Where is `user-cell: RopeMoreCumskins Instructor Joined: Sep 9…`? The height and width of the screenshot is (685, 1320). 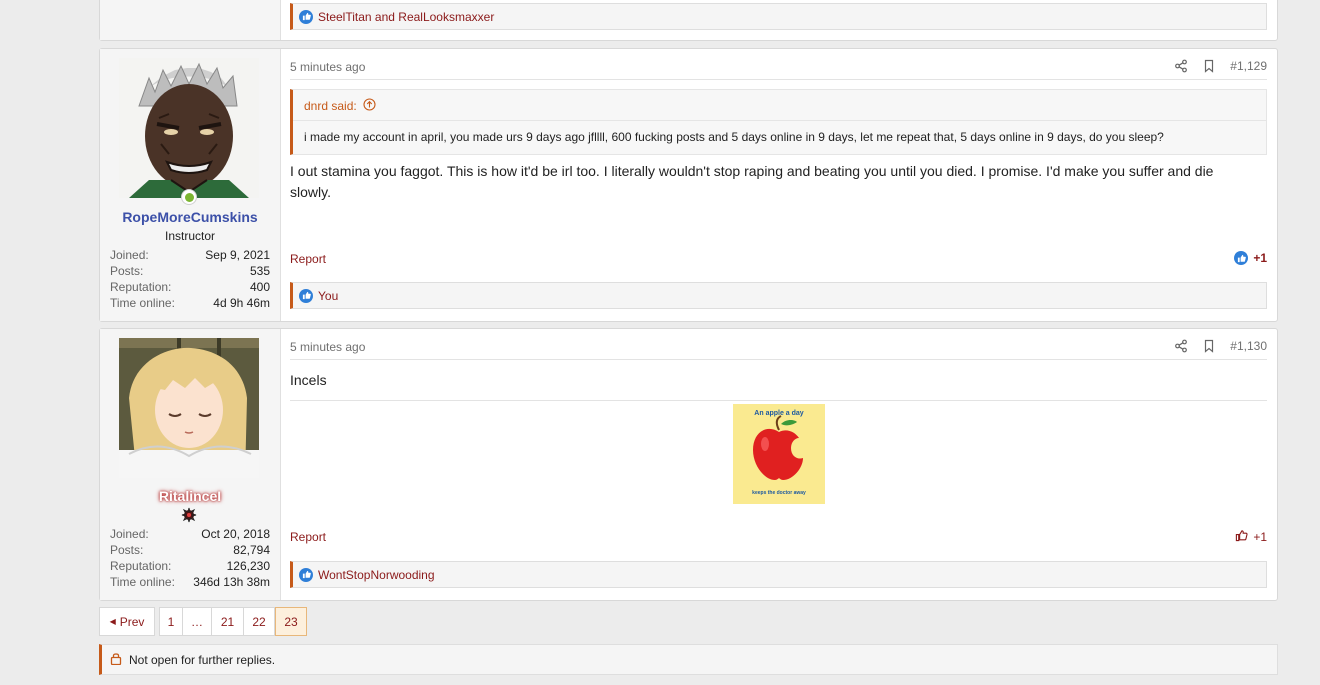 user-cell: RopeMoreCumskins Instructor Joined: Sep 9… is located at coordinates (190, 185).